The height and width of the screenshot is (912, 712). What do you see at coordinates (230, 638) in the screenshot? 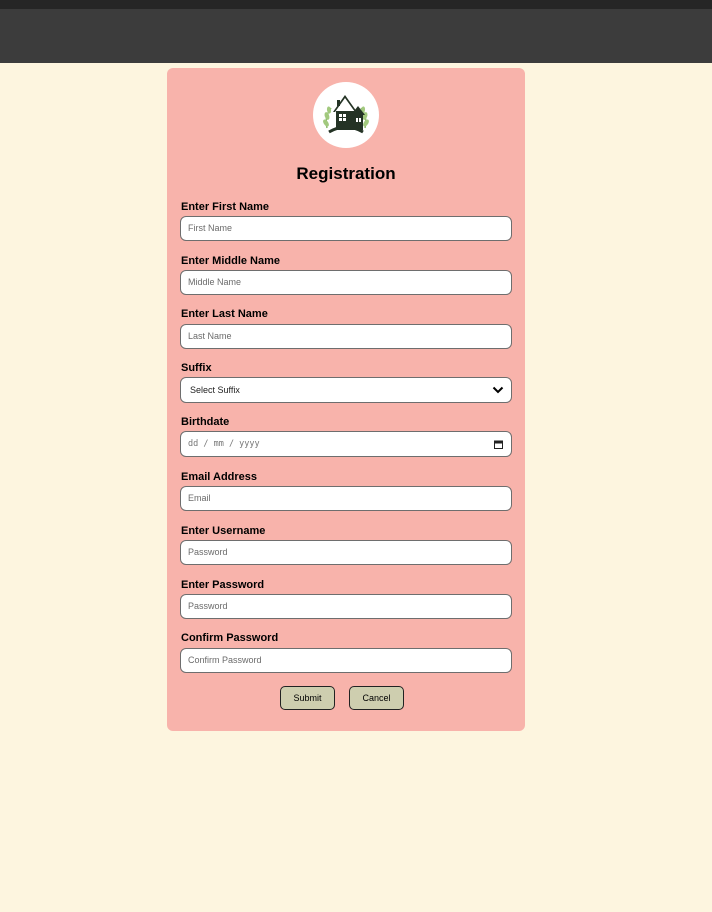
I see `confirm-password-label: Confirm Password` at bounding box center [230, 638].